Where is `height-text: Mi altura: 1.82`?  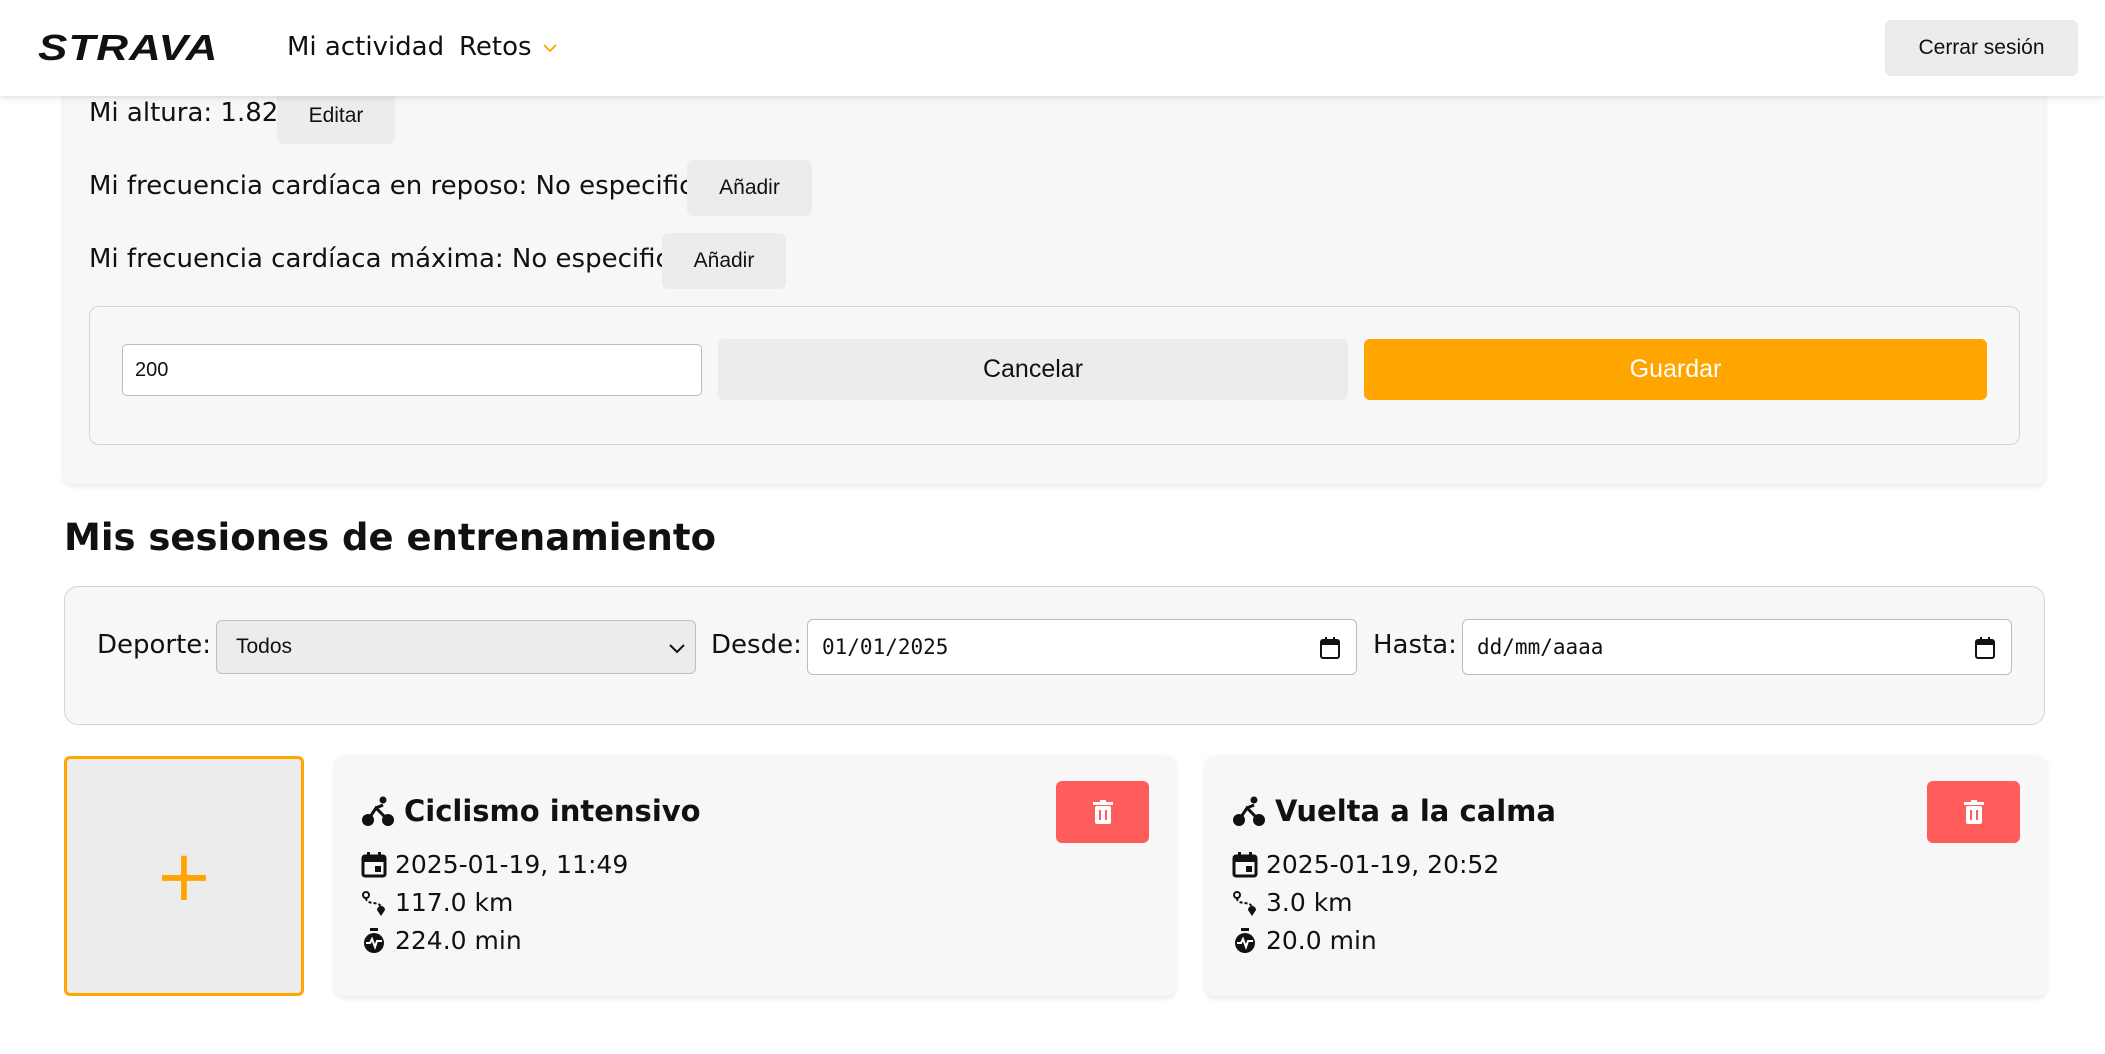
height-text: Mi altura: 1.82 is located at coordinates (184, 113).